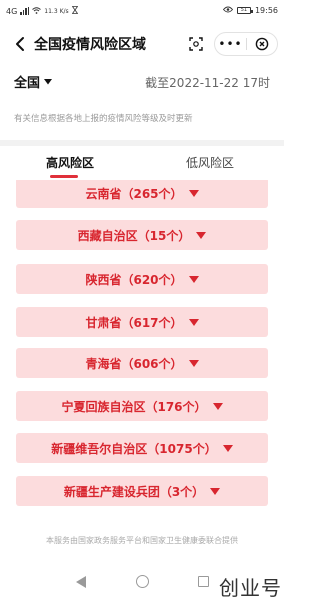  I want to click on province-item-yunnan: 云南省（265个）, so click(142, 194).